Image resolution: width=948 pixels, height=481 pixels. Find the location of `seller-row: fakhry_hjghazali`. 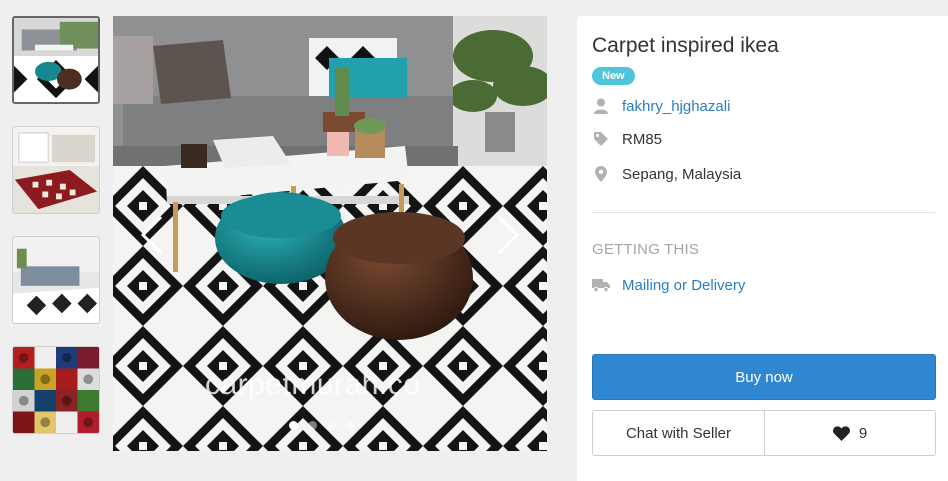

seller-row: fakhry_hjghazali is located at coordinates (661, 106).